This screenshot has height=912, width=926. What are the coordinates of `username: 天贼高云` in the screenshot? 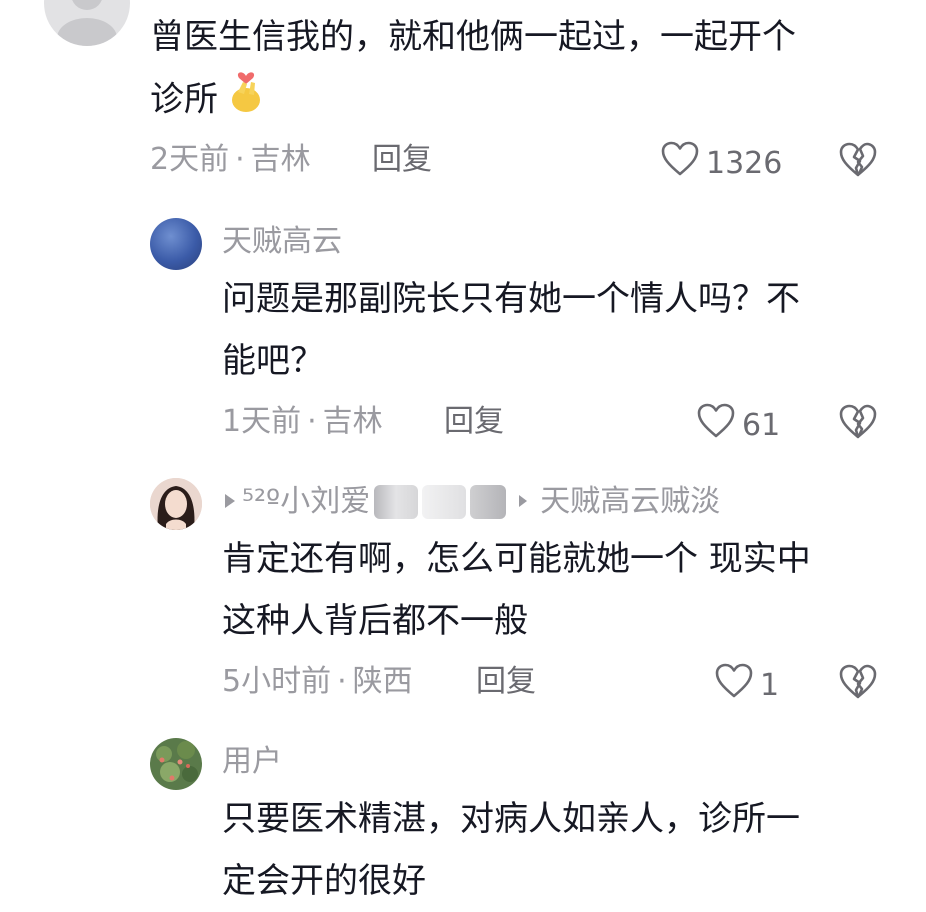 It's located at (282, 242).